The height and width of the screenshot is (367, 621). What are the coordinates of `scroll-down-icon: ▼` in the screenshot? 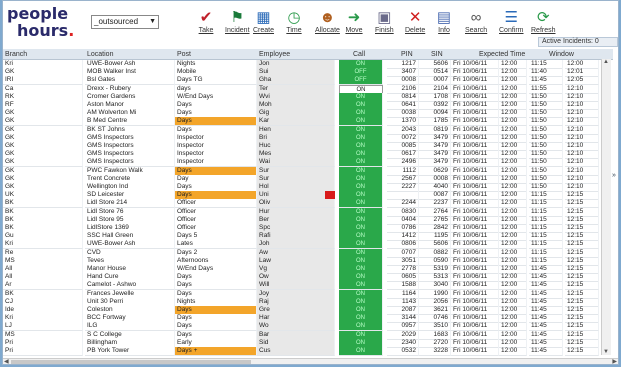 It's located at (606, 352).